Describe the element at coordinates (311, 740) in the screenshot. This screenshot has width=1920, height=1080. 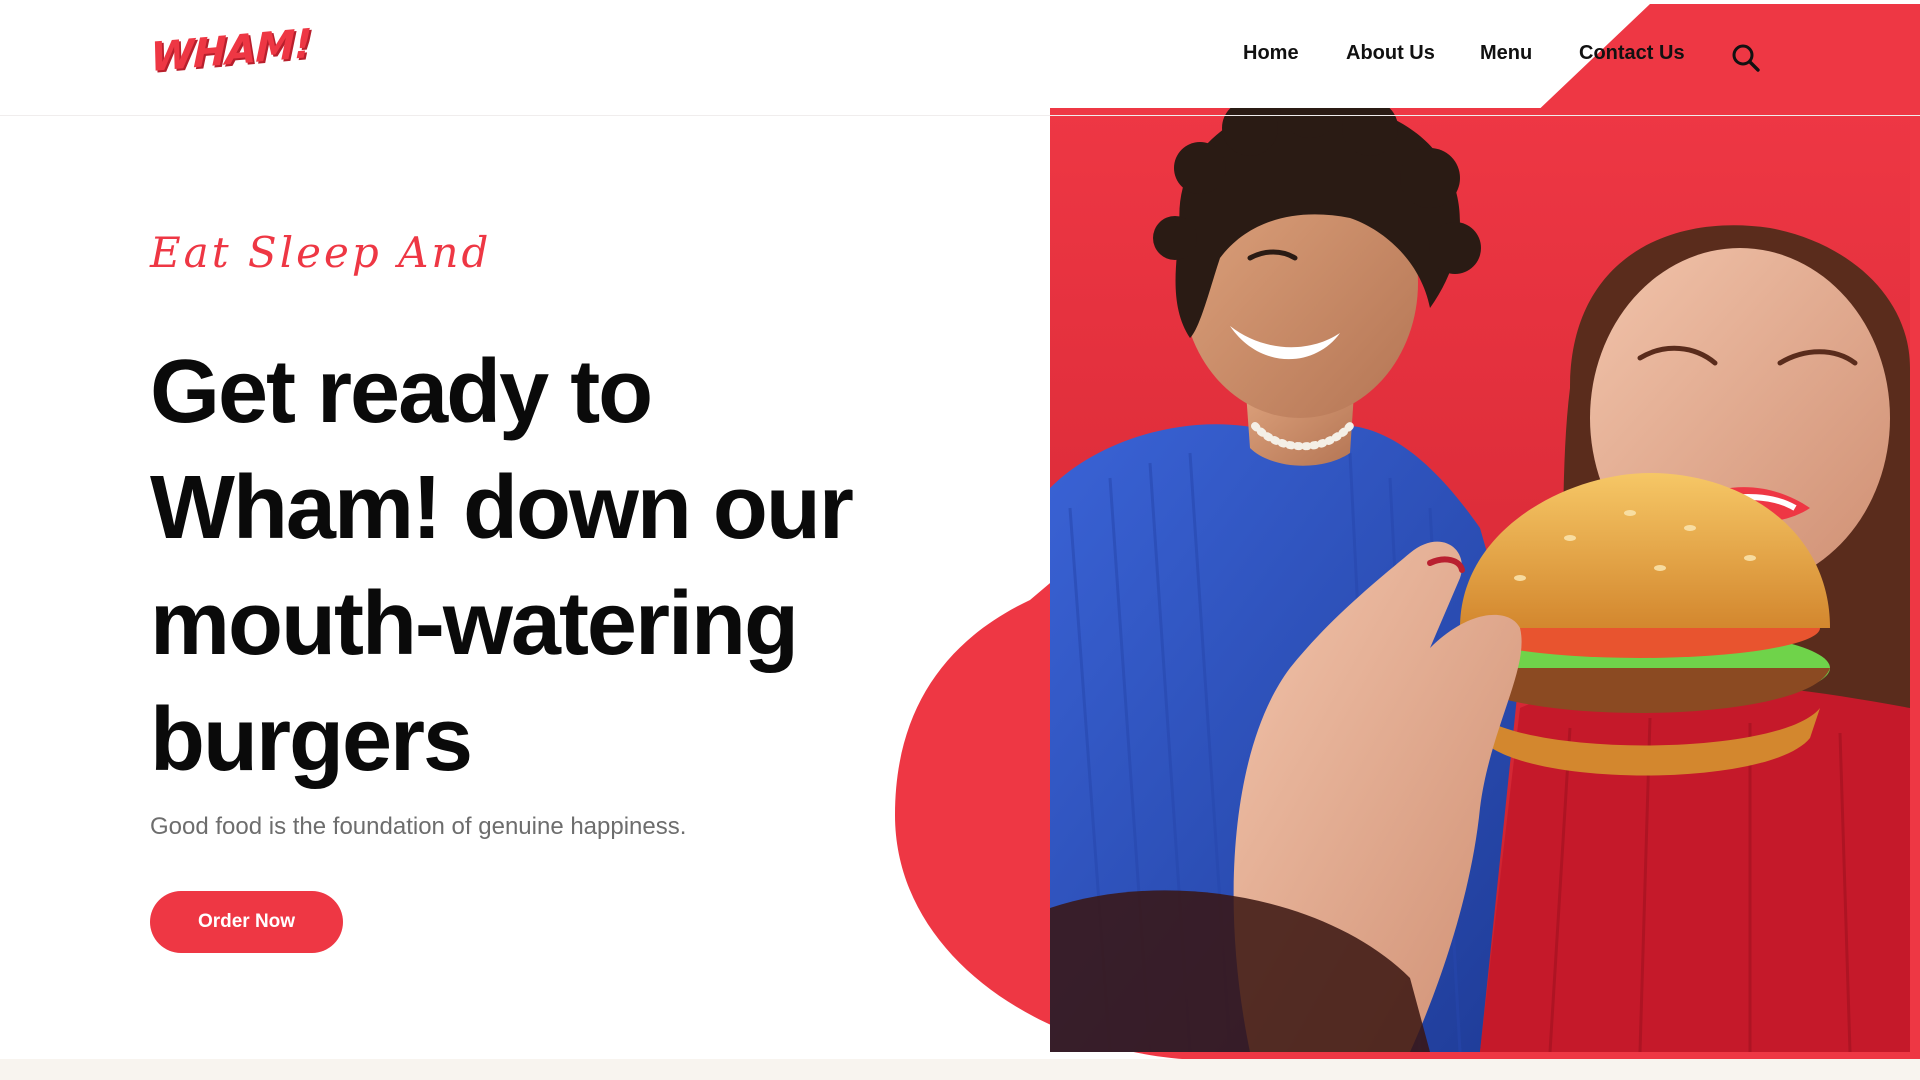
I see `hero-headline-line: burgers` at that location.